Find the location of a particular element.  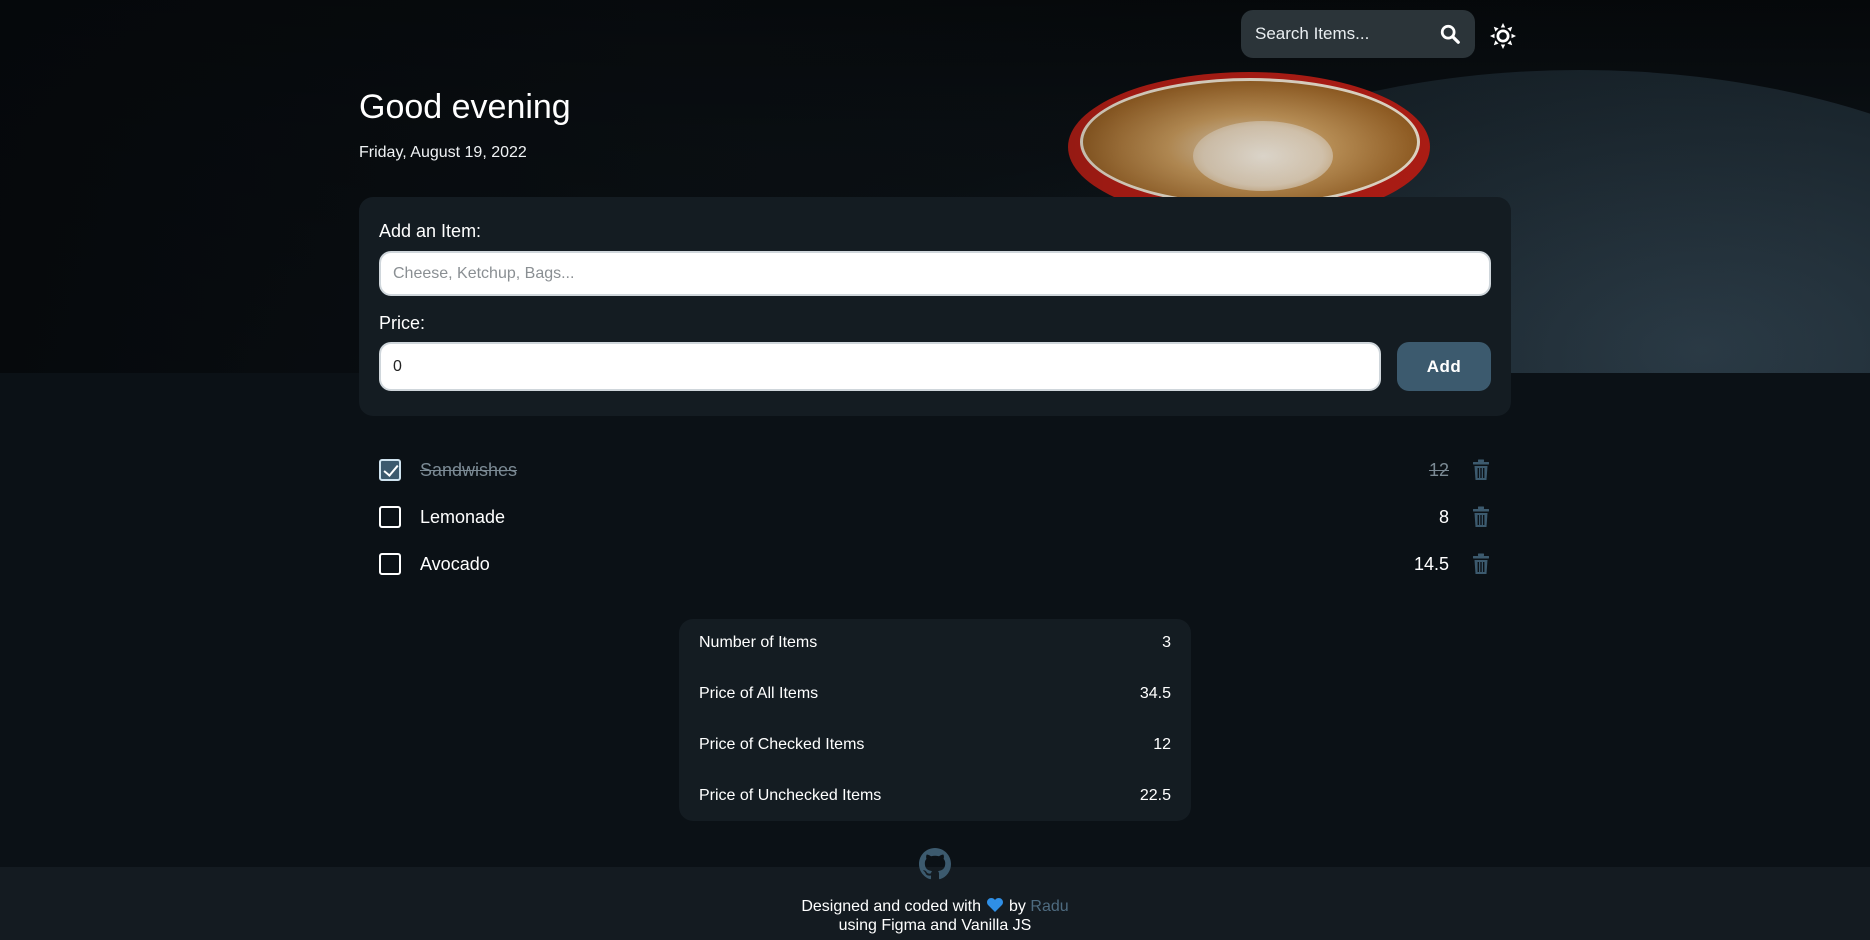

item-price: 14.5 is located at coordinates (1431, 564).